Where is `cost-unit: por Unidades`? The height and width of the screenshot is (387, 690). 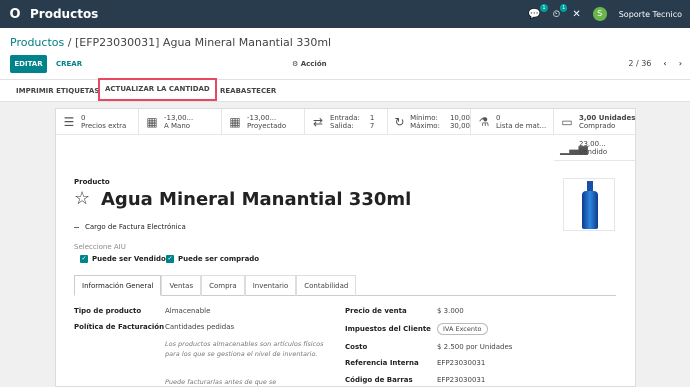 cost-unit: por Unidades is located at coordinates (489, 347).